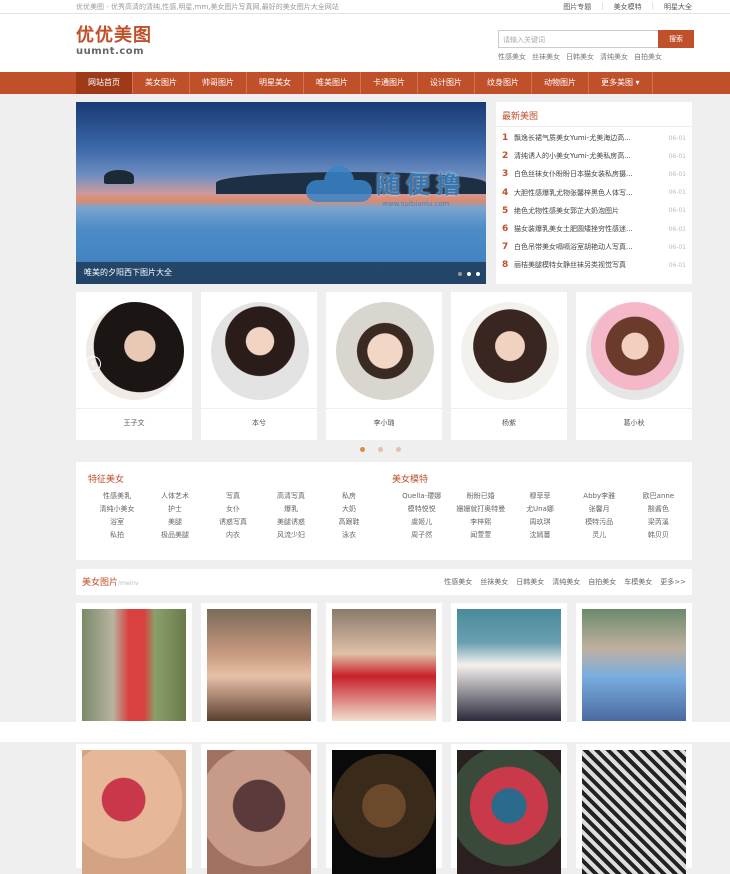 Image resolution: width=730 pixels, height=874 pixels. What do you see at coordinates (480, 496) in the screenshot?
I see `model-tag: 盼盼已婚` at bounding box center [480, 496].